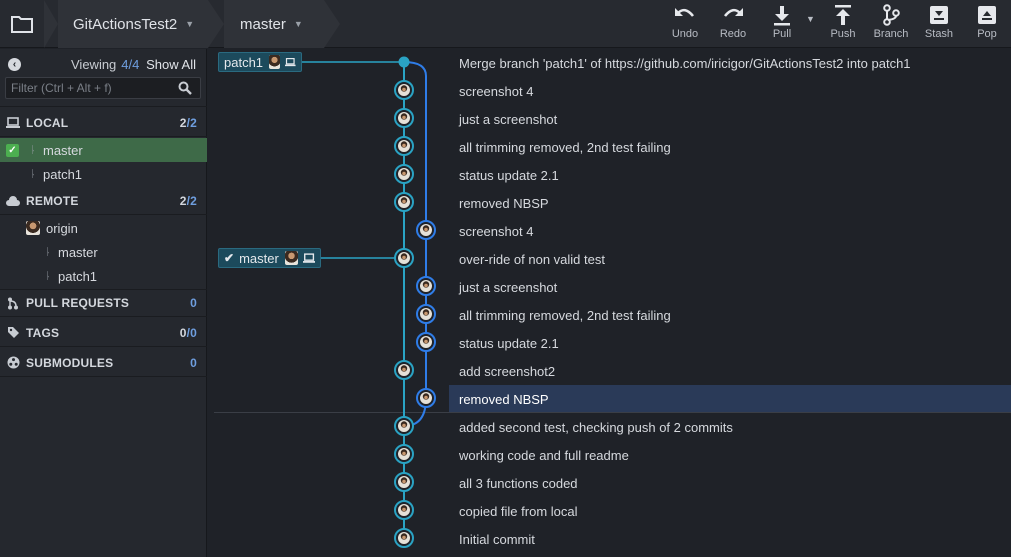  Describe the element at coordinates (259, 258) in the screenshot. I see `badge-label-master: master` at that location.